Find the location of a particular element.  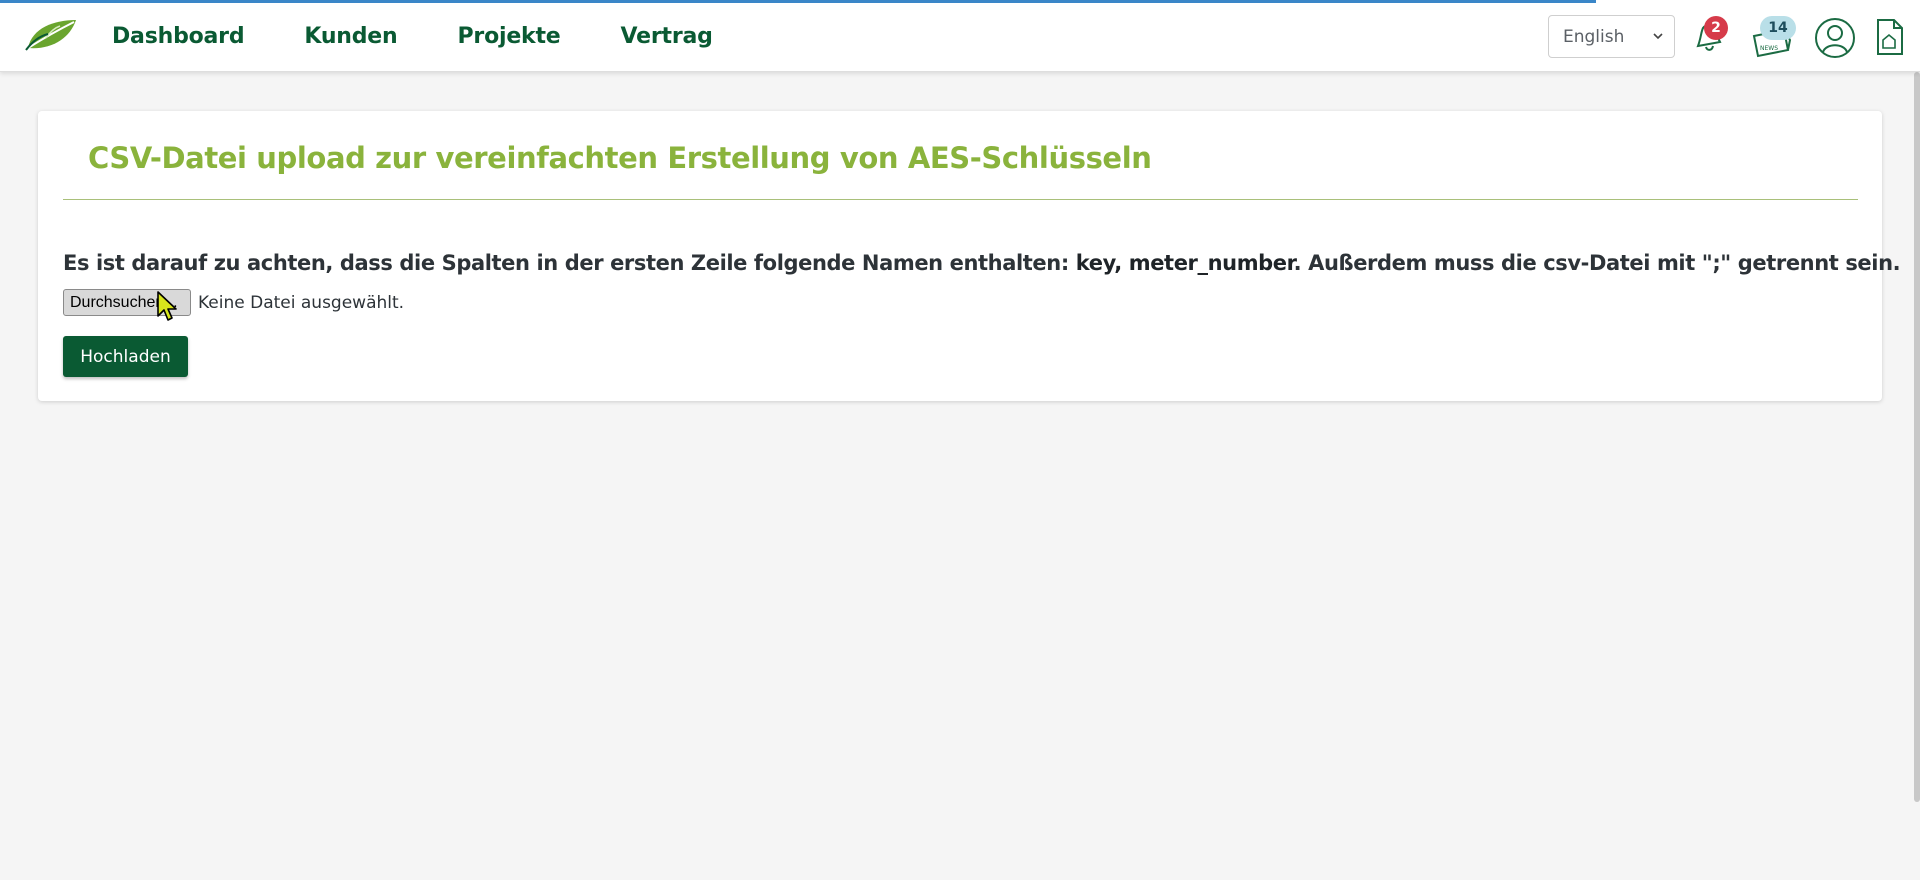

notifications-badge: 2 is located at coordinates (1716, 28).